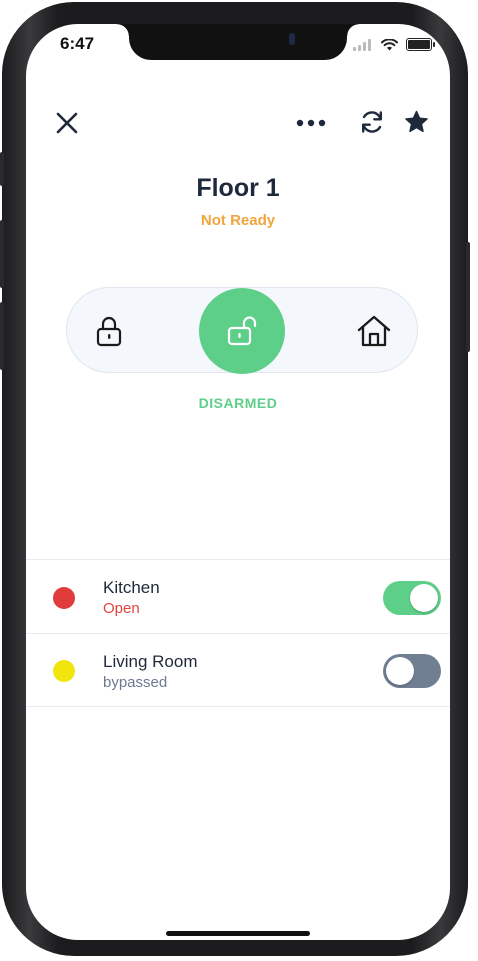 The width and height of the screenshot is (478, 961). I want to click on lock-open-icon, so click(242, 331).